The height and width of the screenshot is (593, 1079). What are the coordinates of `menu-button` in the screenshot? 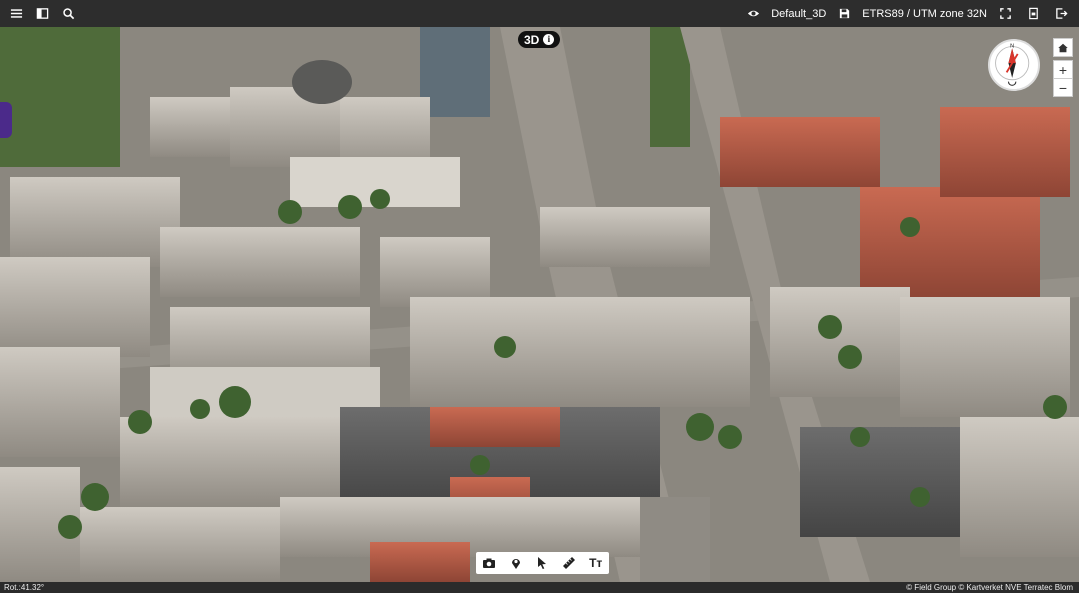 It's located at (16, 14).